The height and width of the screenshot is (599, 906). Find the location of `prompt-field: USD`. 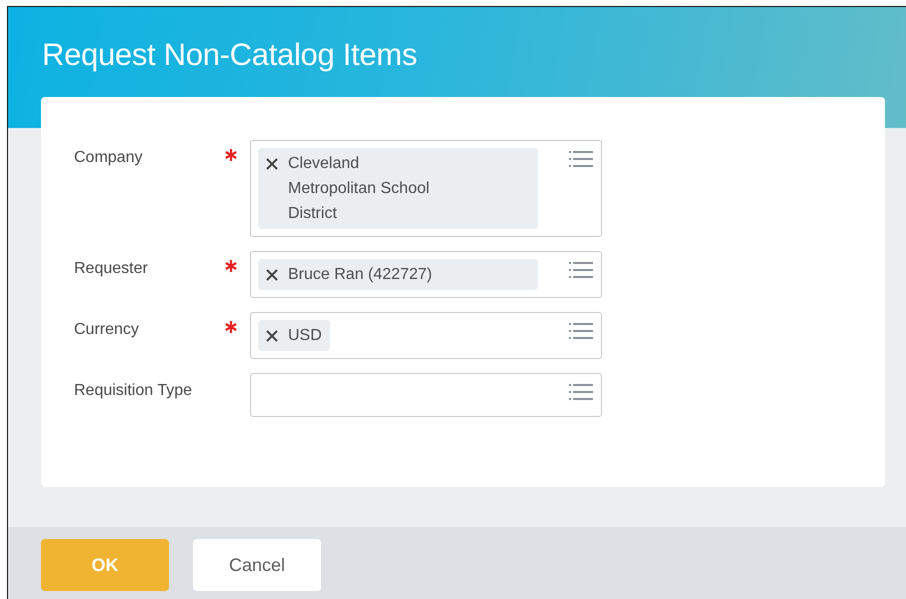

prompt-field: USD is located at coordinates (426, 335).